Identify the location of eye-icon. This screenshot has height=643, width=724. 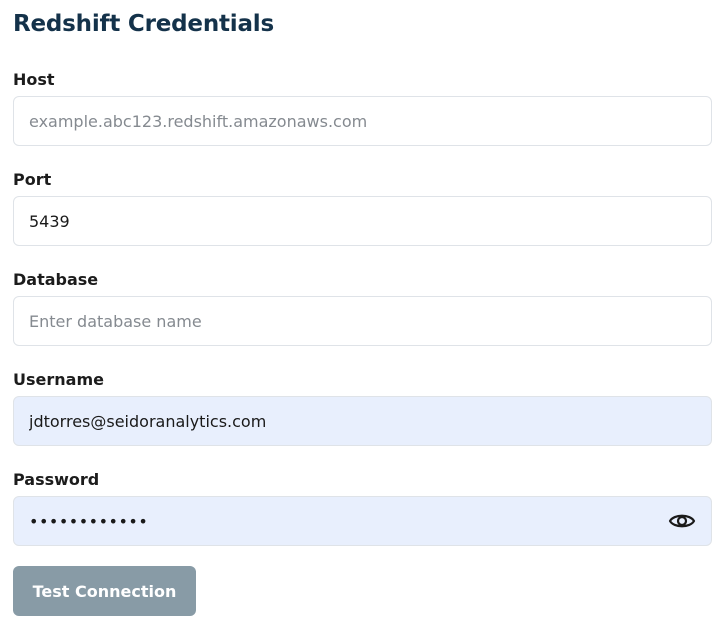
(682, 521).